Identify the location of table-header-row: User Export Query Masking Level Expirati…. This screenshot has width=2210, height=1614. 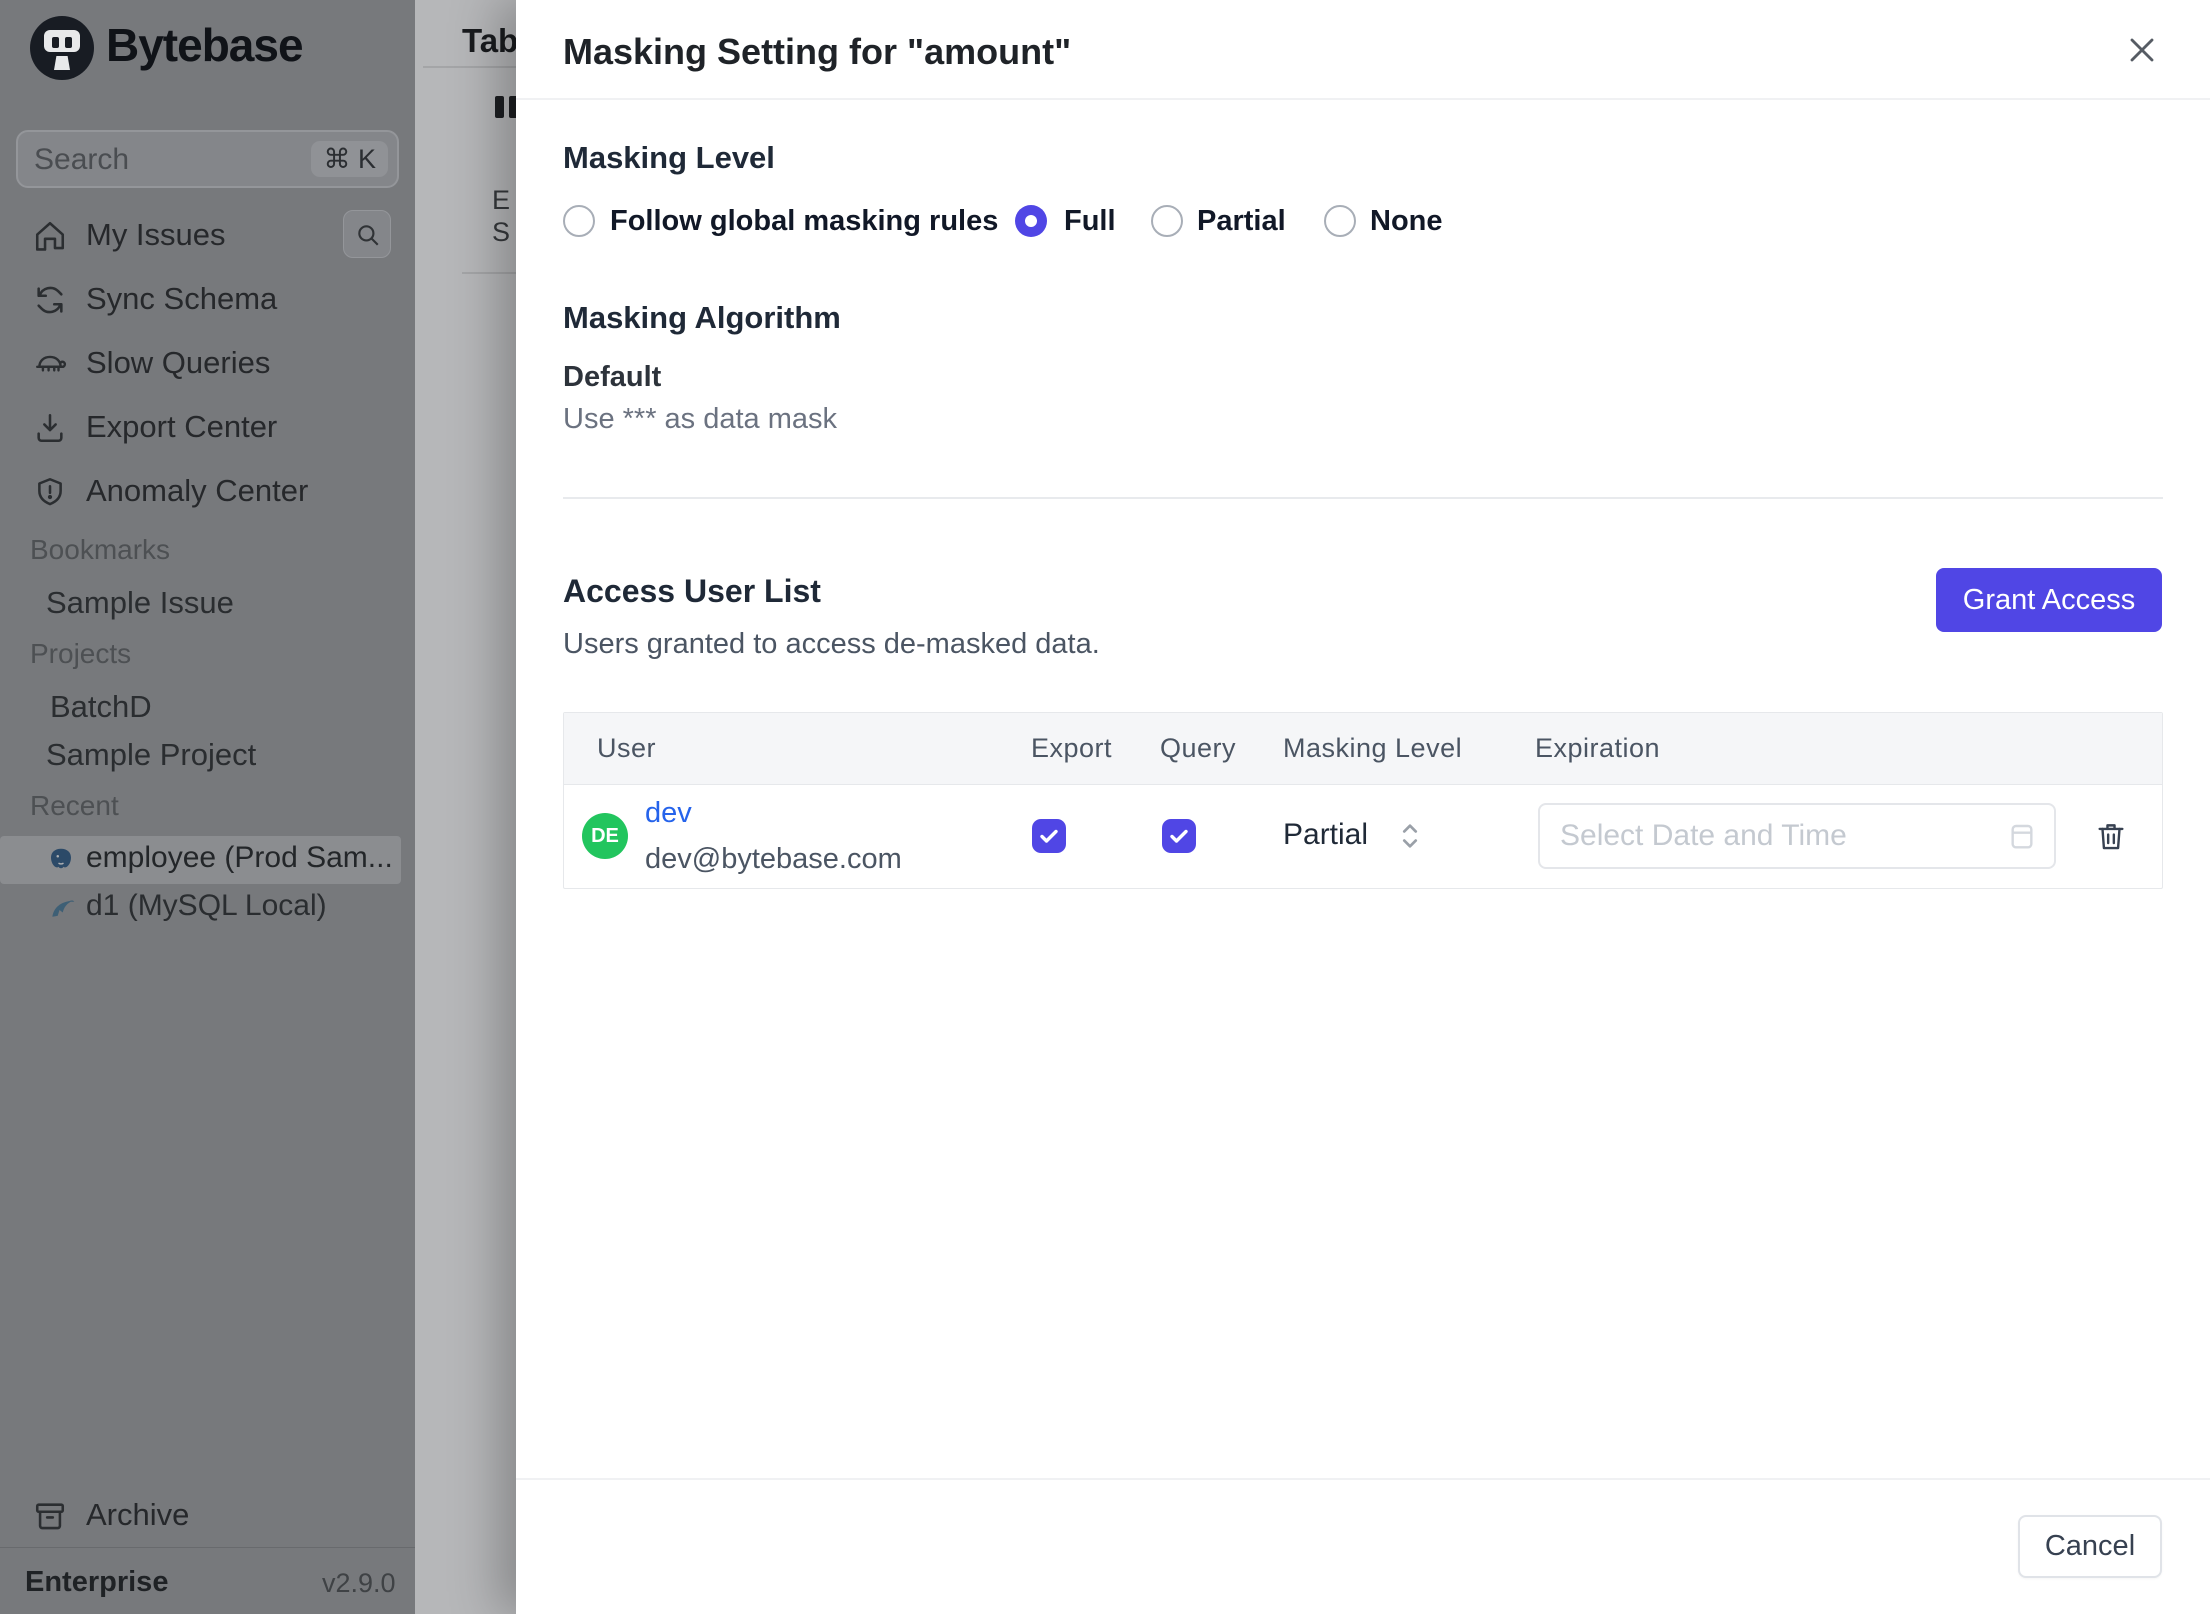
(1363, 749).